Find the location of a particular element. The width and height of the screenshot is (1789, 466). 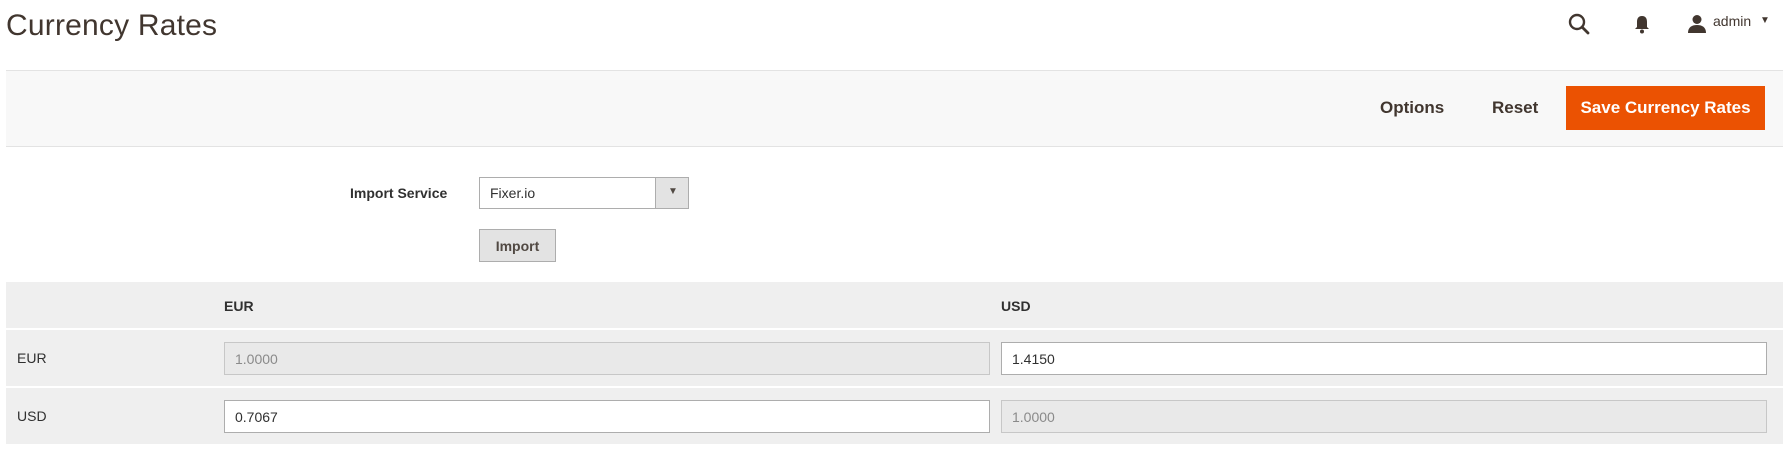

grid-row: EUR is located at coordinates (894, 357).